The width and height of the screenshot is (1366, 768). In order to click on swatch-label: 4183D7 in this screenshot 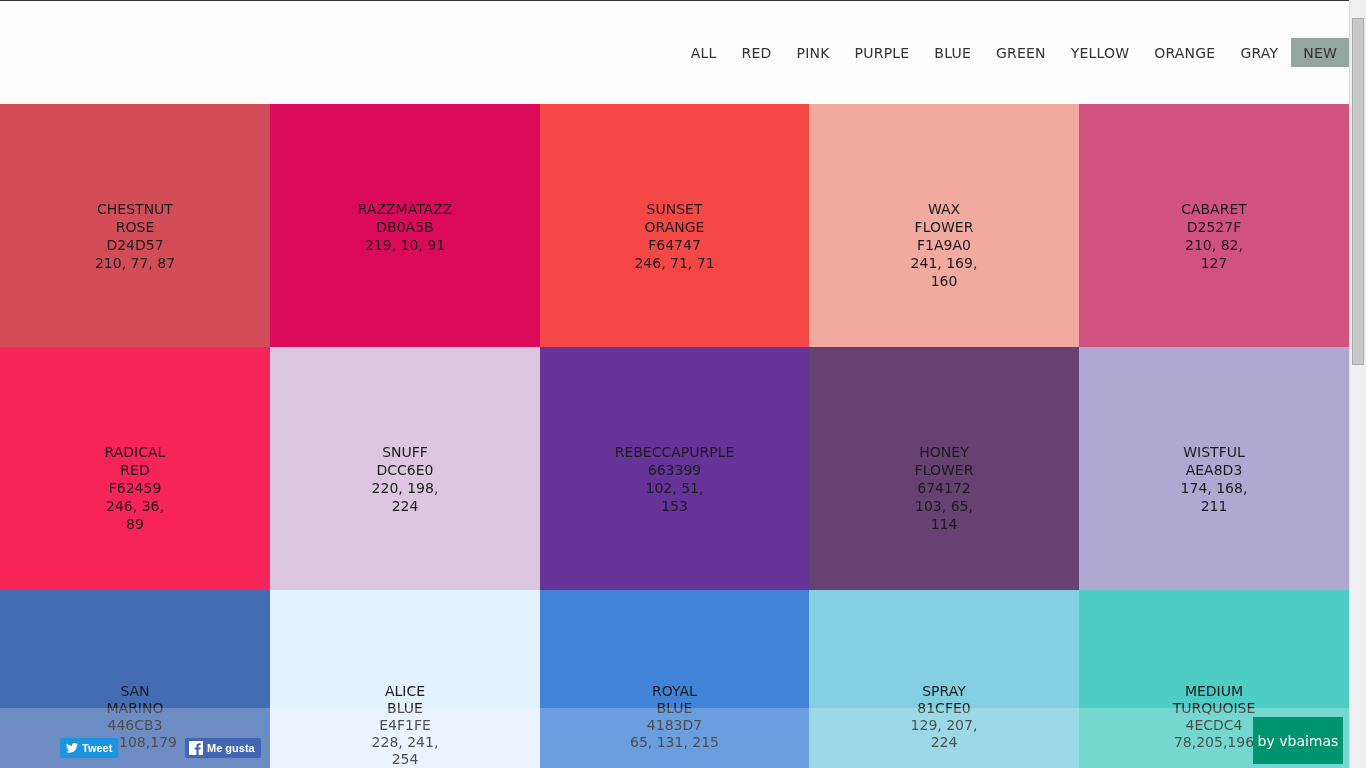, I will do `click(674, 725)`.